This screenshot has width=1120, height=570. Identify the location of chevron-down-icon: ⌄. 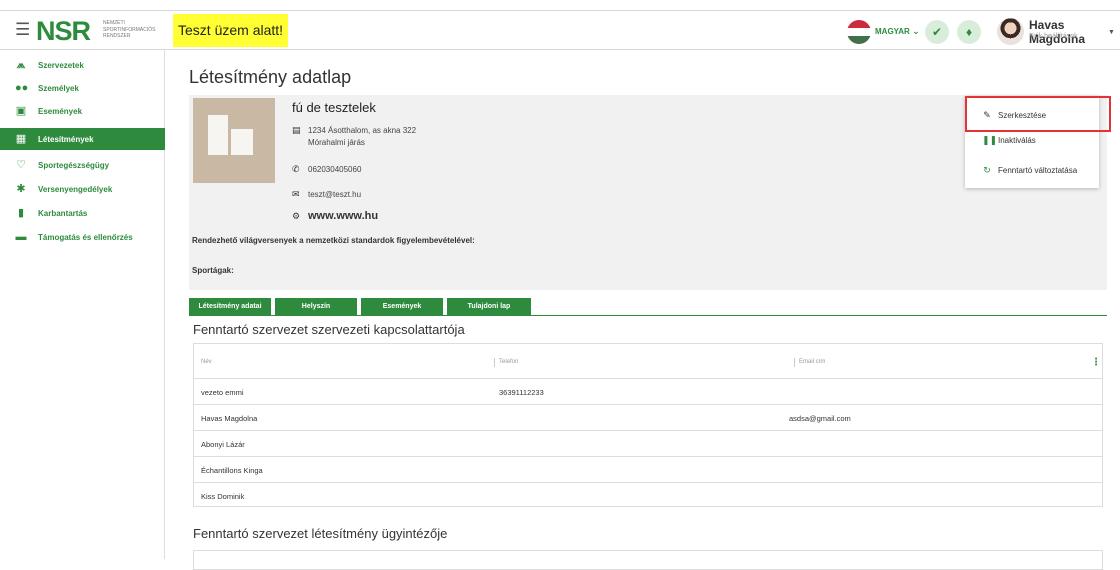
(916, 31).